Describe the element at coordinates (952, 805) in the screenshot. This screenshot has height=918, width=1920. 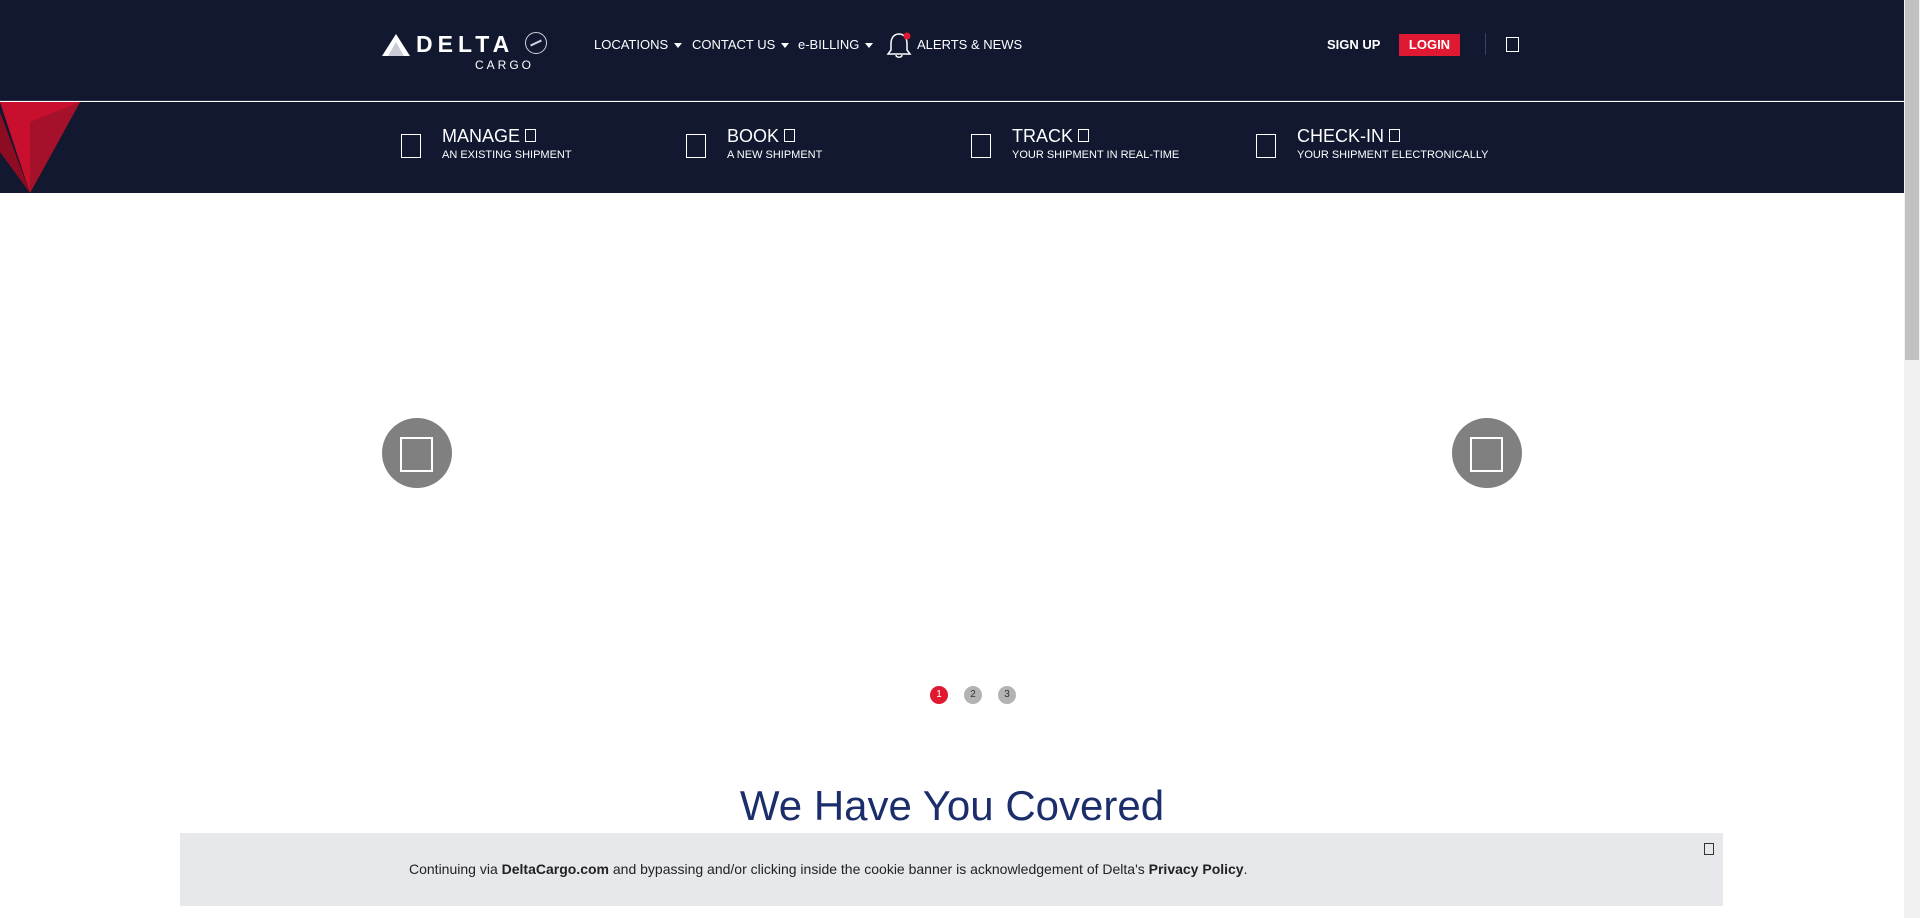
I see `section-heading: We Have You Covered` at that location.